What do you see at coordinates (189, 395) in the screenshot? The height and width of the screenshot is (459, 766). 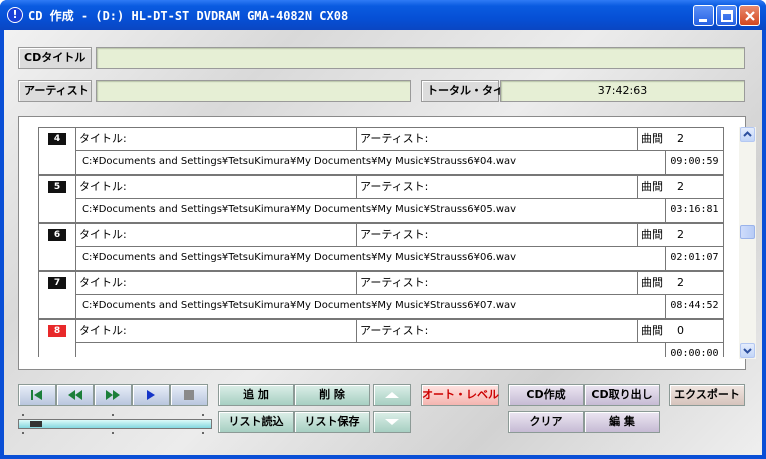 I see `stop-button` at bounding box center [189, 395].